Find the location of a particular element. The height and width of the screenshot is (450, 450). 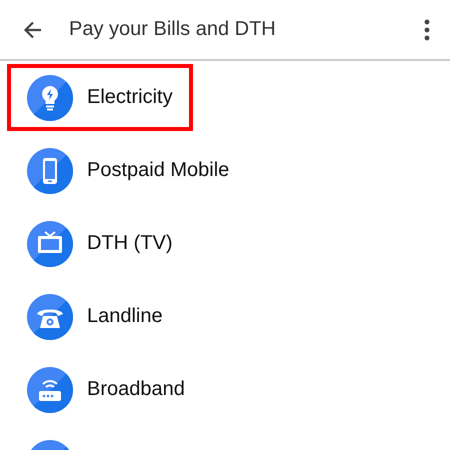

telephone-icon is located at coordinates (50, 317).